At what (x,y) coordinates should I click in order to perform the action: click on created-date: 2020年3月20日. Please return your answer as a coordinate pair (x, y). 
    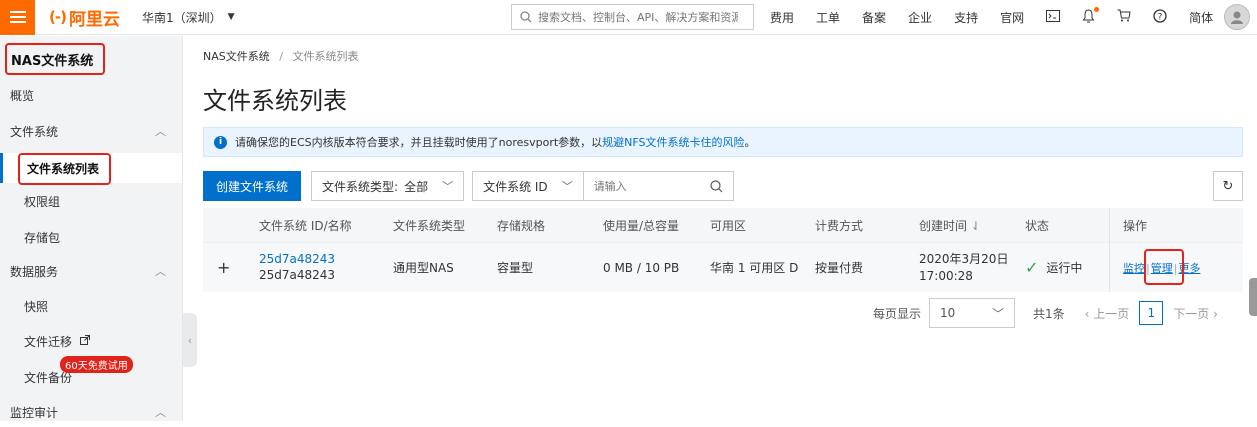
    Looking at the image, I should click on (964, 259).